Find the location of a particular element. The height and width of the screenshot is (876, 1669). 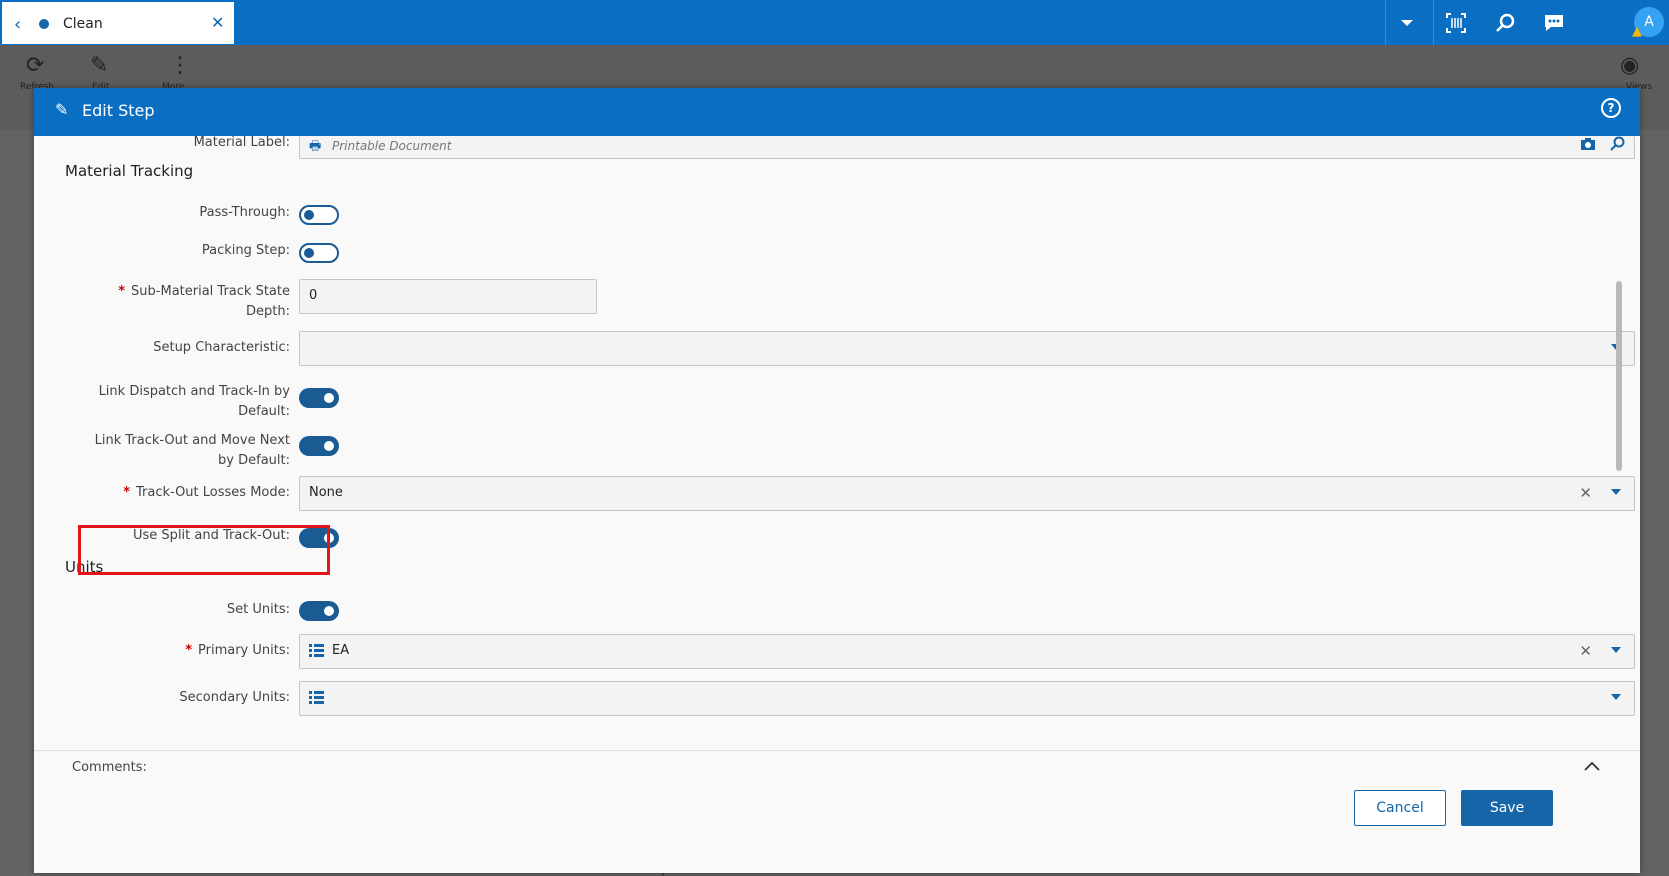

packing-step-label: Packing Step: is located at coordinates (245, 250).